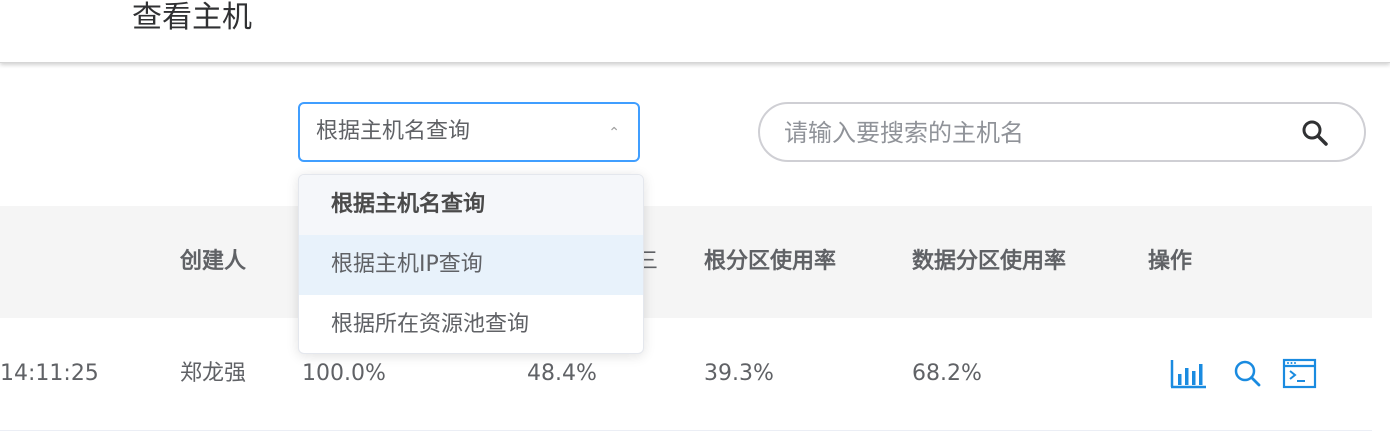  I want to click on cell-time: 14:11:25, so click(49, 373).